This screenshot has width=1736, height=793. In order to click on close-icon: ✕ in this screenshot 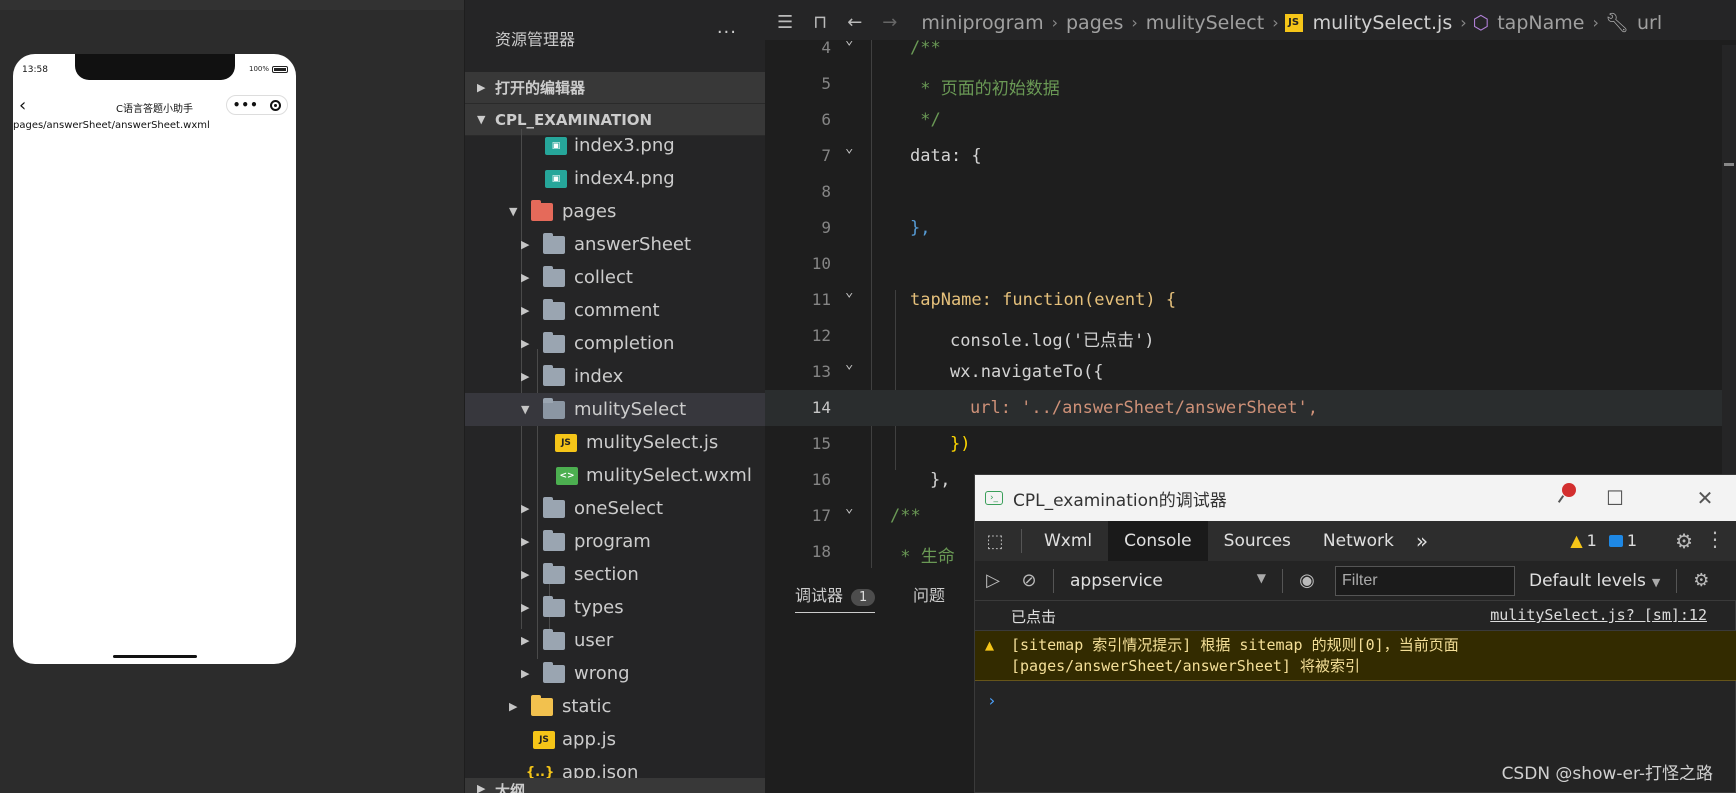, I will do `click(1705, 498)`.